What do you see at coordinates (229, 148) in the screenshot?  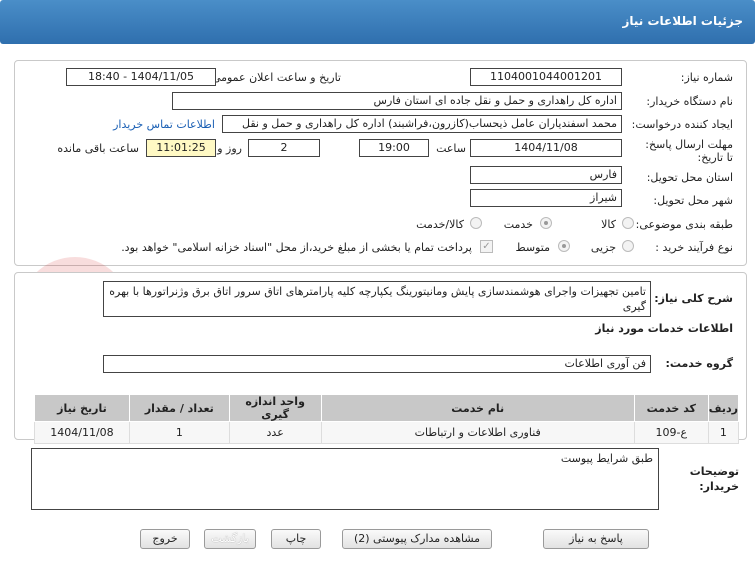 I see `days-label: روز و` at bounding box center [229, 148].